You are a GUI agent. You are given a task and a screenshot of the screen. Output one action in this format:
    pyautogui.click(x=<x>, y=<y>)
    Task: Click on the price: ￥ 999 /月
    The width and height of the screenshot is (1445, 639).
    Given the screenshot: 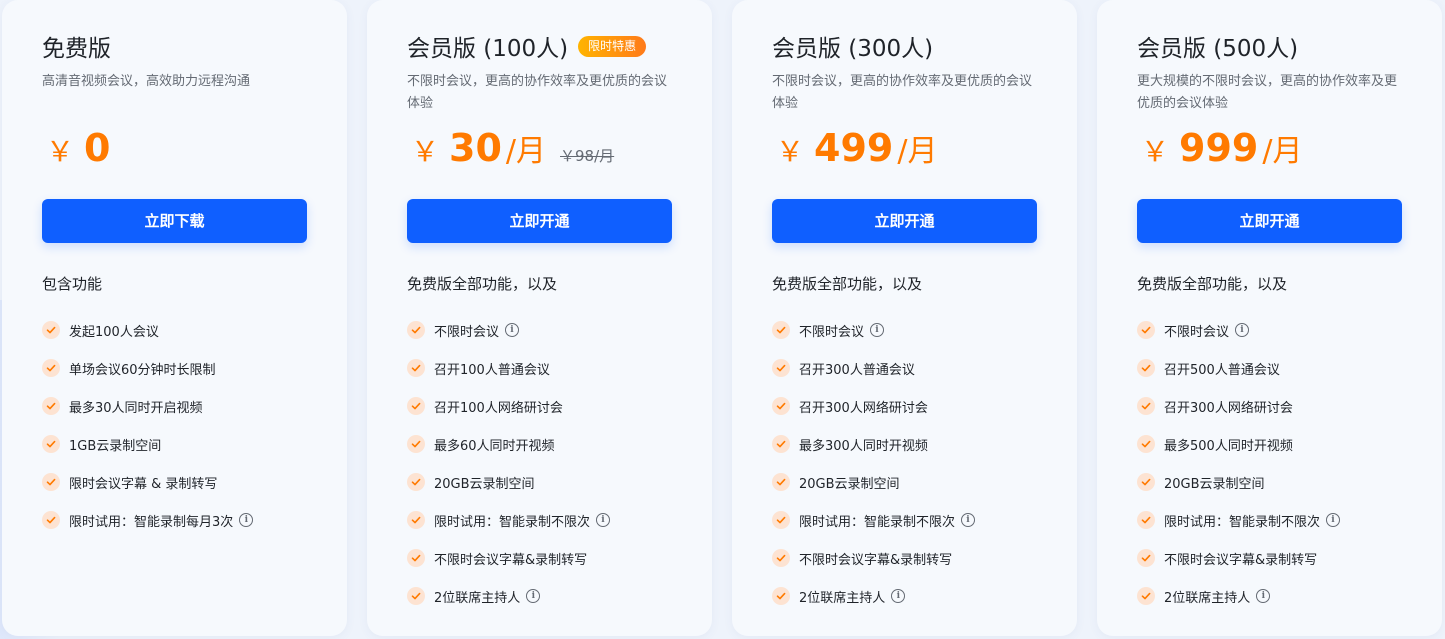 What is the action you would take?
    pyautogui.click(x=1221, y=151)
    